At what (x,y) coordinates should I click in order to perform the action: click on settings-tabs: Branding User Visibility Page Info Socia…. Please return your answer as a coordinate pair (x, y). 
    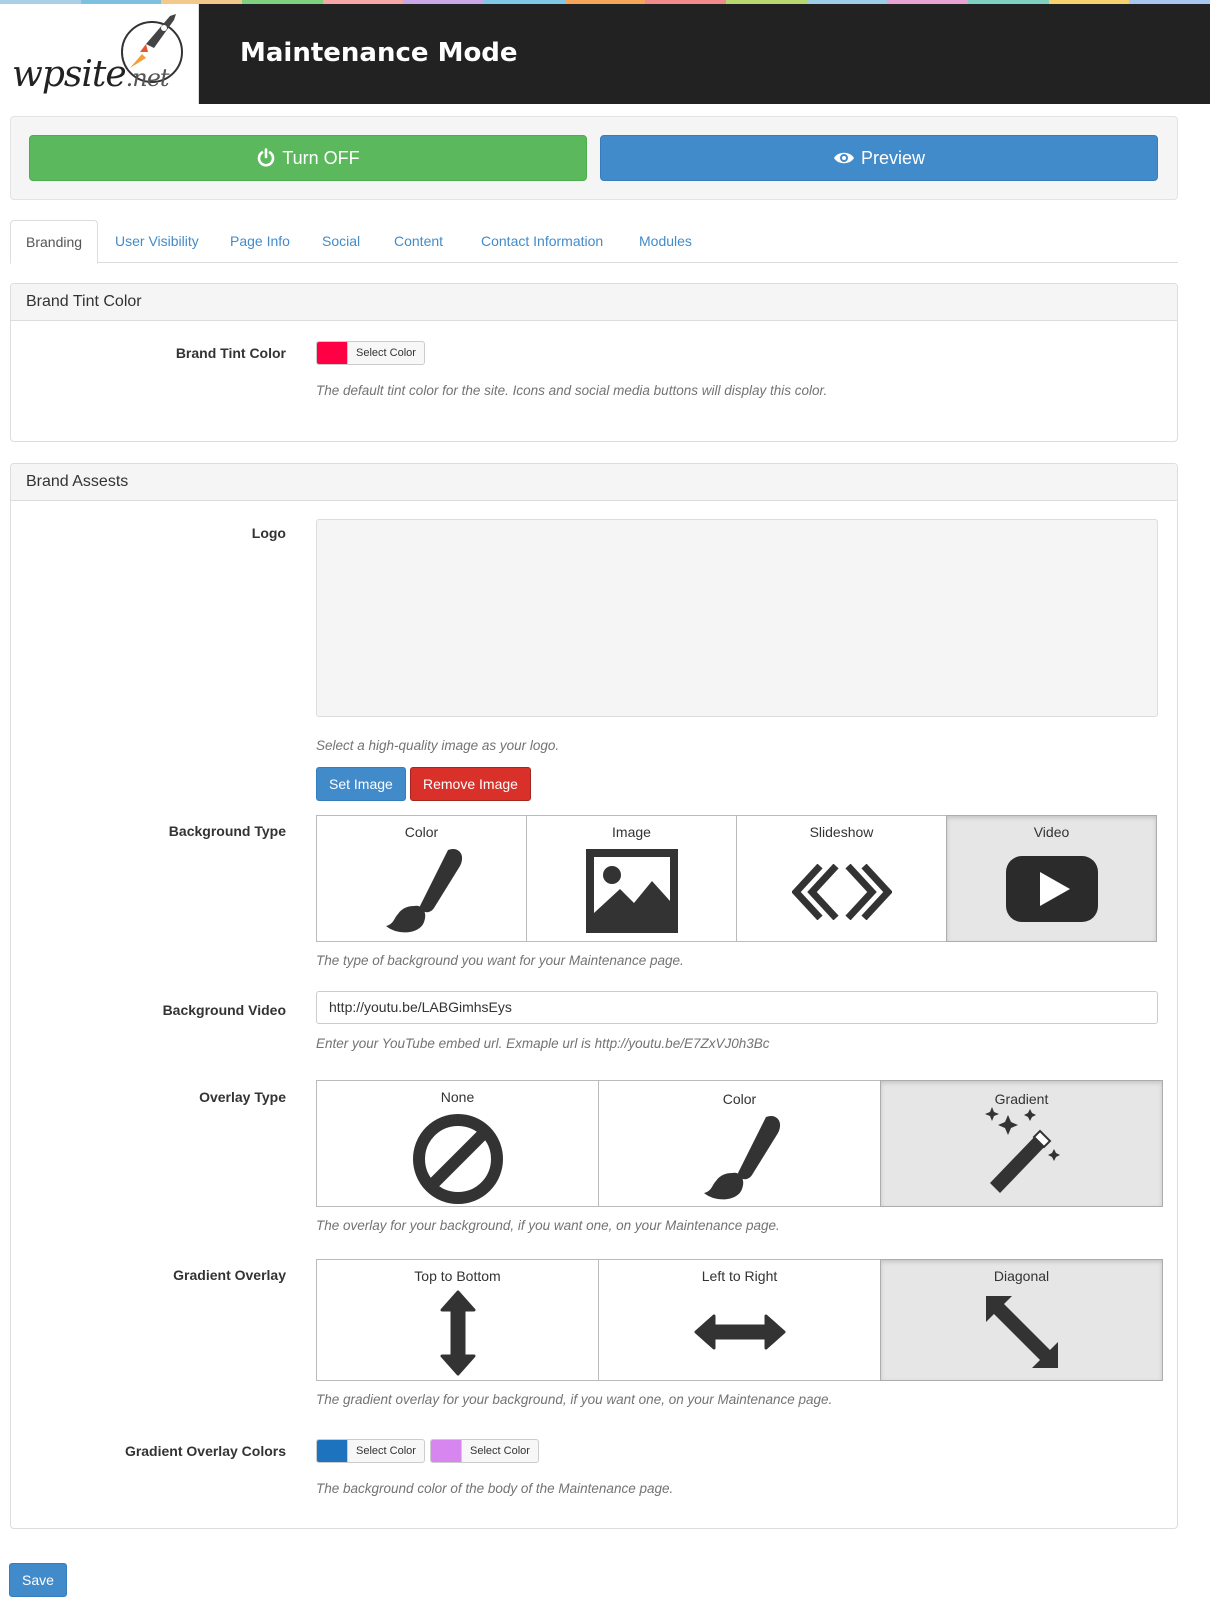
    Looking at the image, I should click on (594, 242).